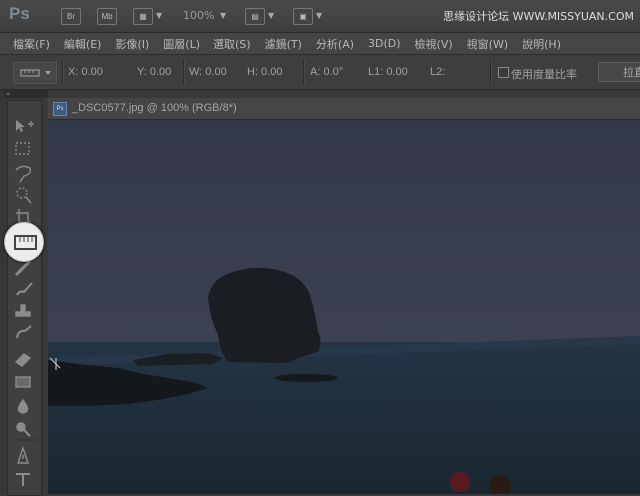 The height and width of the screenshot is (496, 640). Describe the element at coordinates (23, 382) in the screenshot. I see `gradient-tool-icon` at that location.